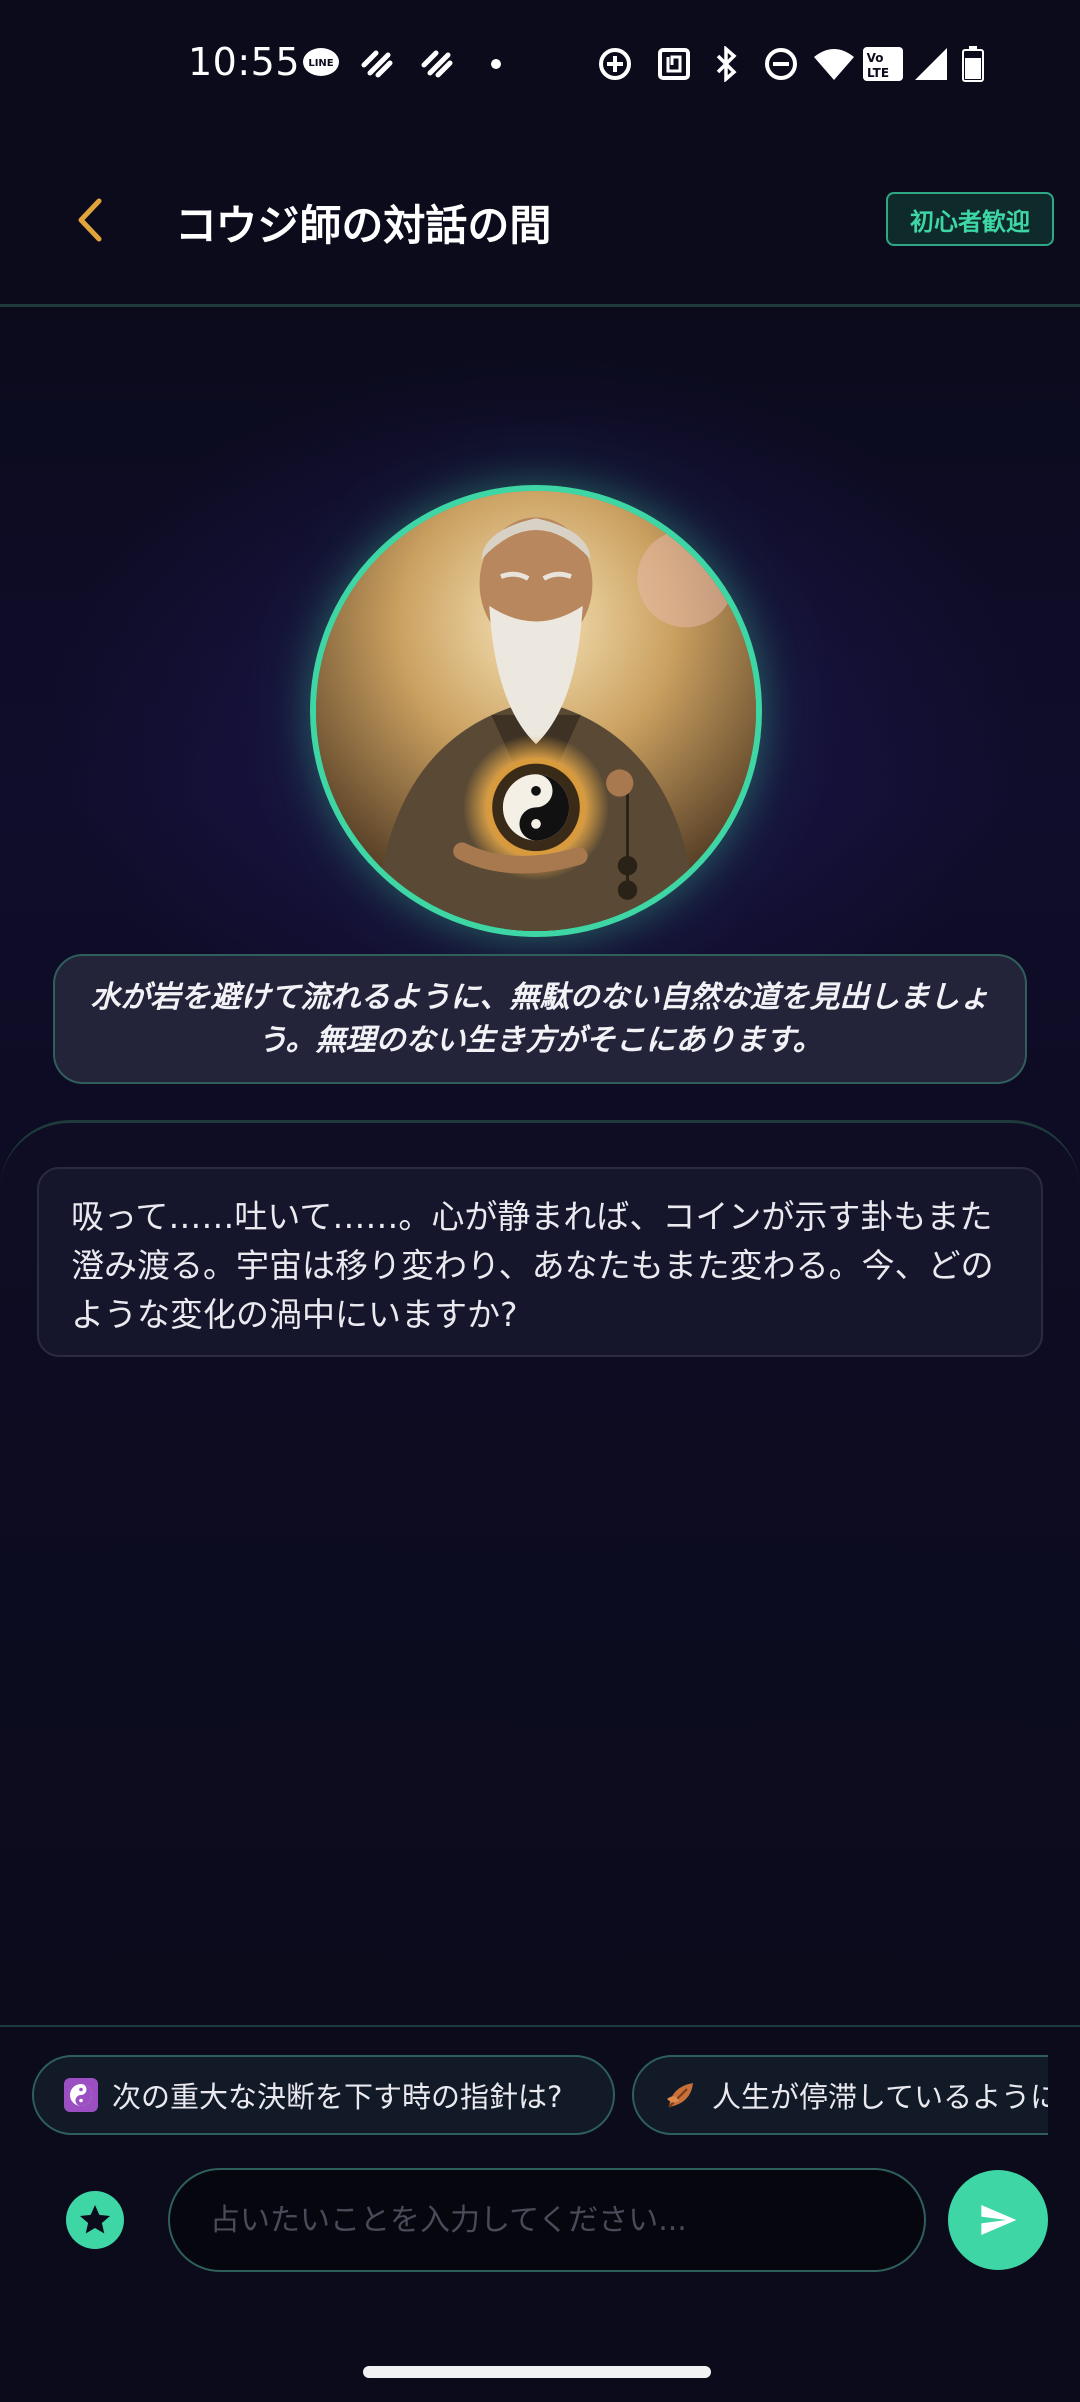 The image size is (1080, 2402). Describe the element at coordinates (615, 64) in the screenshot. I see `data-saver-icon` at that location.